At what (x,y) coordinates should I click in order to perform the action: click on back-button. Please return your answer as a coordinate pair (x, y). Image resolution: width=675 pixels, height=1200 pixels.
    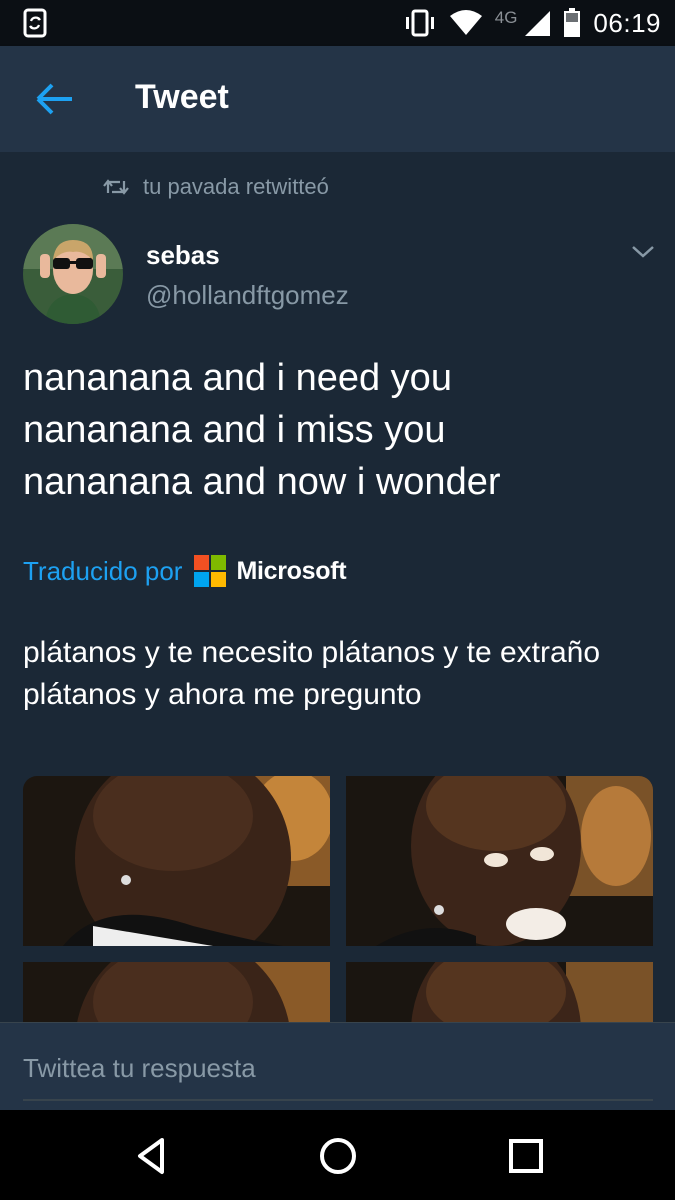
    Looking at the image, I should click on (56, 99).